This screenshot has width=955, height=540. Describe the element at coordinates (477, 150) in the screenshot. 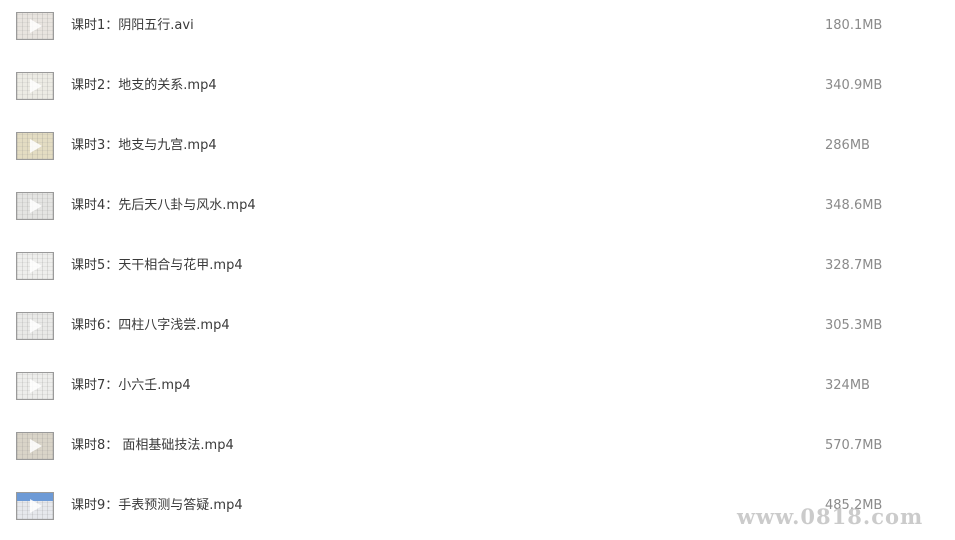

I see `file-row: 课时3：地支与九宫.mp4 286MB` at that location.